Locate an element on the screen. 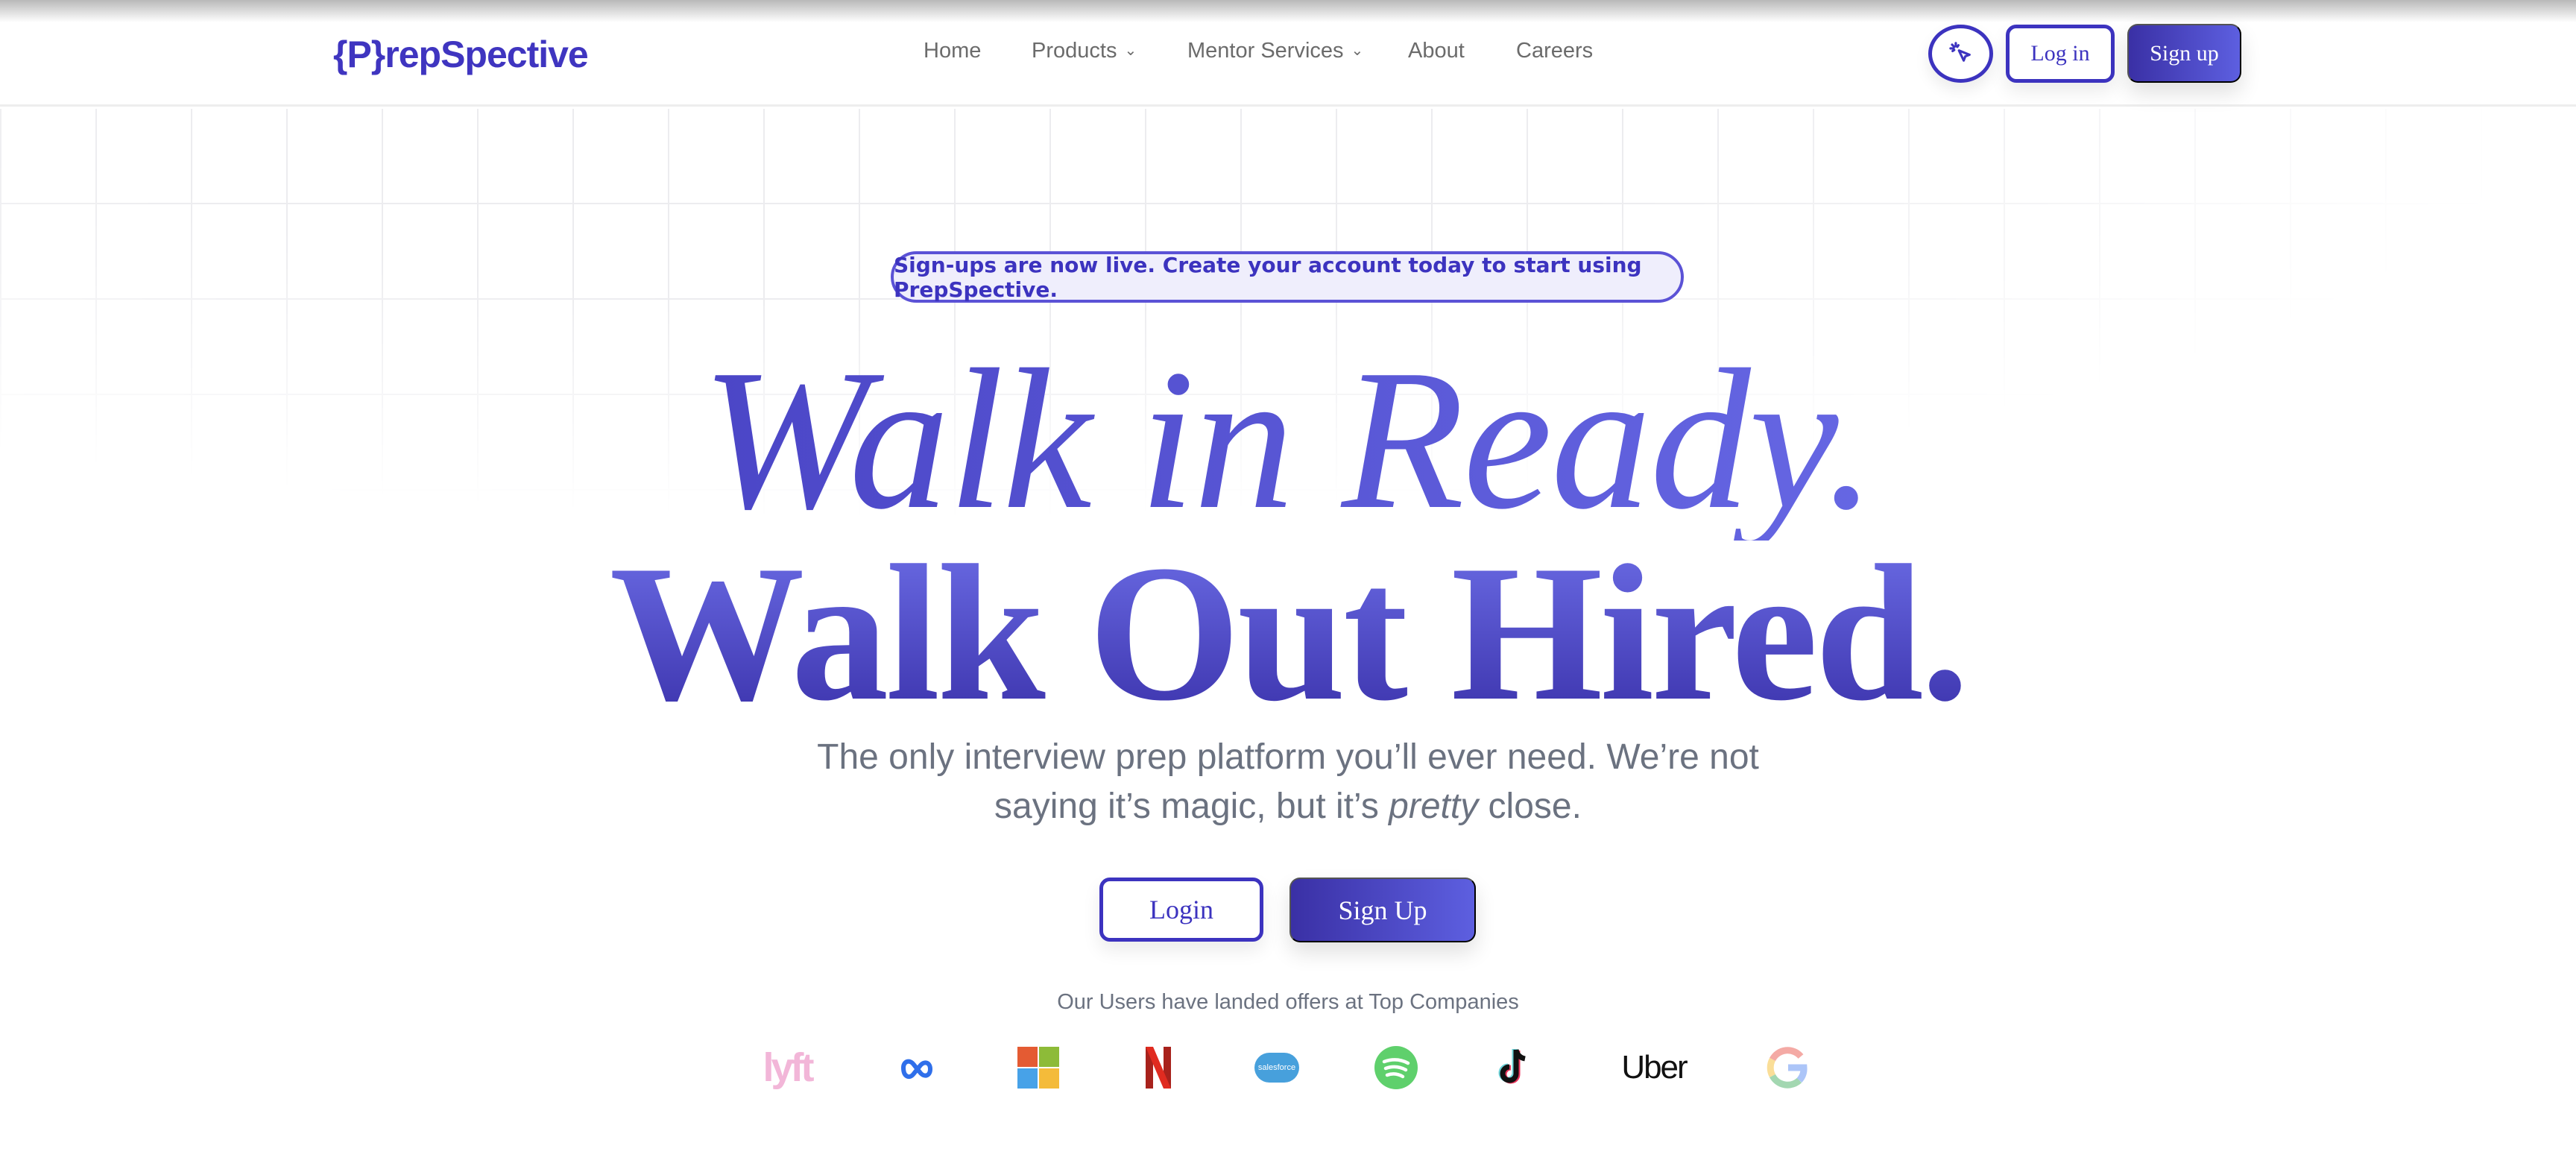 The width and height of the screenshot is (2576, 1175). lyft-wordmark: lyft is located at coordinates (789, 1067).